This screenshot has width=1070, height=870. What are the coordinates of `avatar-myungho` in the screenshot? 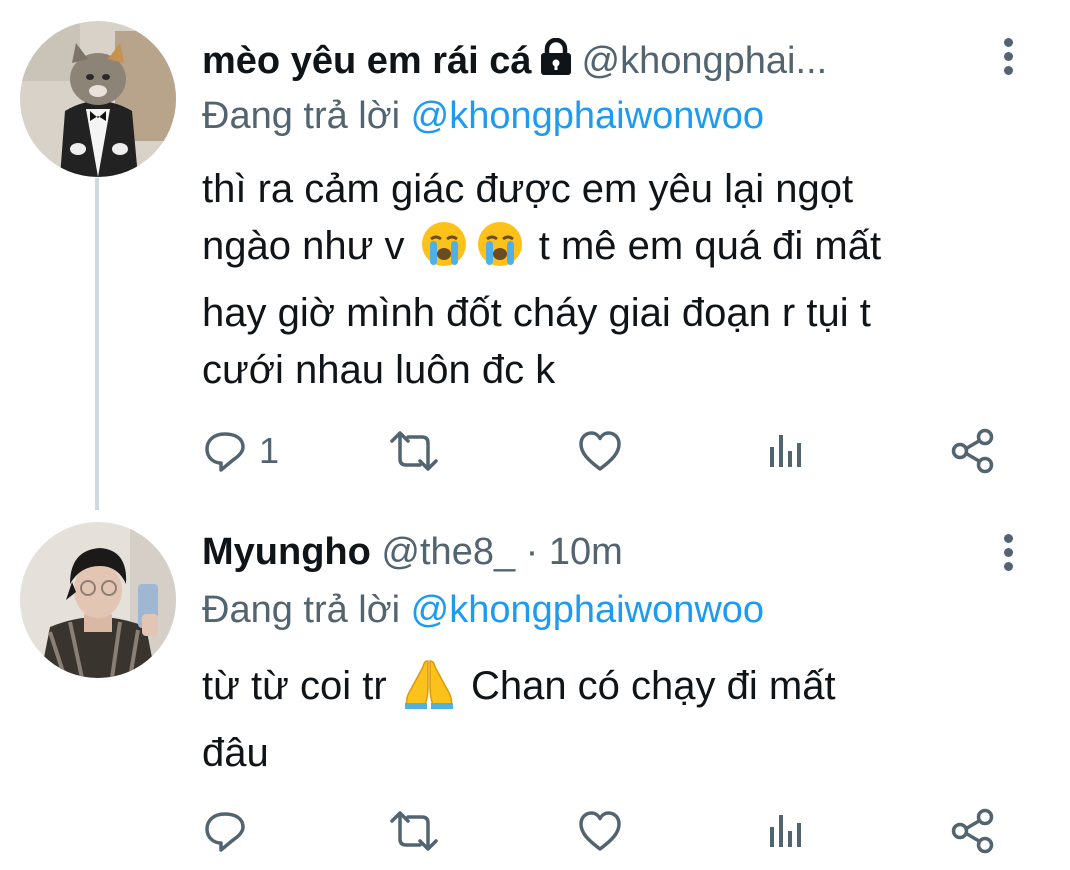 It's located at (98, 600).